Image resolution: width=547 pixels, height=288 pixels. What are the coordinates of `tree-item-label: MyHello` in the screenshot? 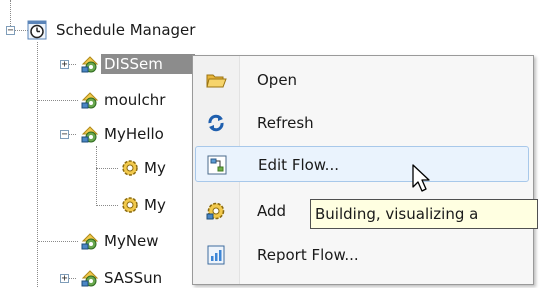 It's located at (134, 134).